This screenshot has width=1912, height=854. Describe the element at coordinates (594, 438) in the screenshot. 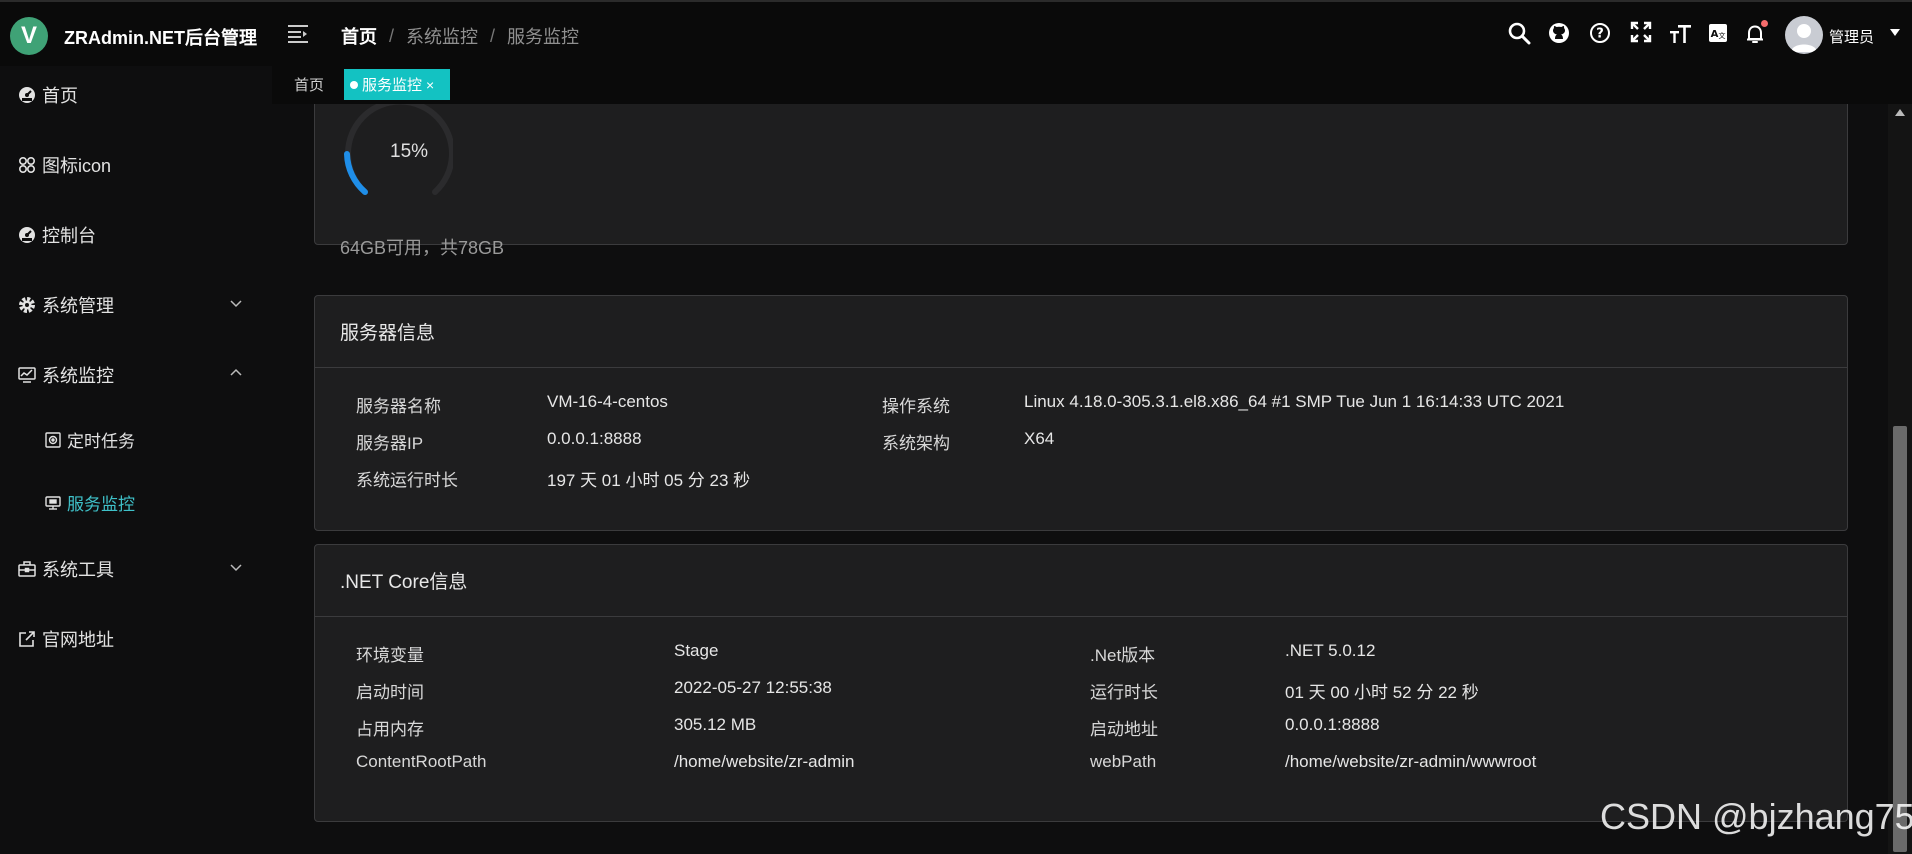

I see `server-ip-value: 0.0.0.1:8888` at that location.